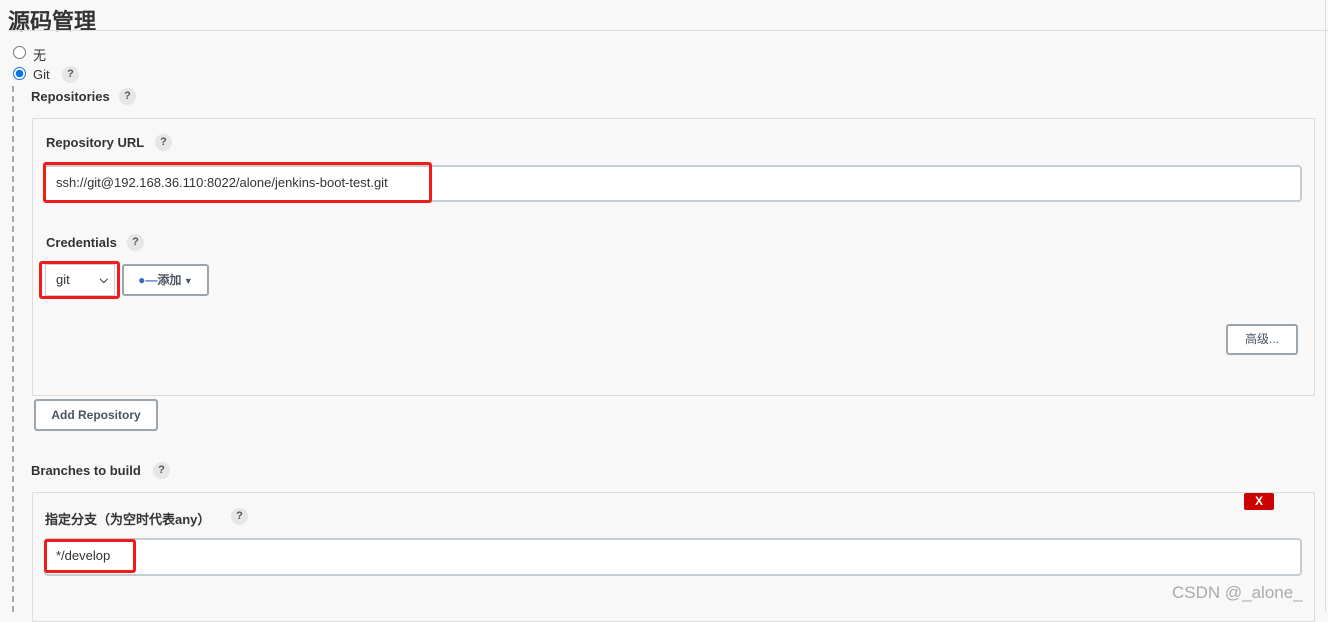 Image resolution: width=1328 pixels, height=622 pixels. What do you see at coordinates (19, 73) in the screenshot?
I see `radio-git` at bounding box center [19, 73].